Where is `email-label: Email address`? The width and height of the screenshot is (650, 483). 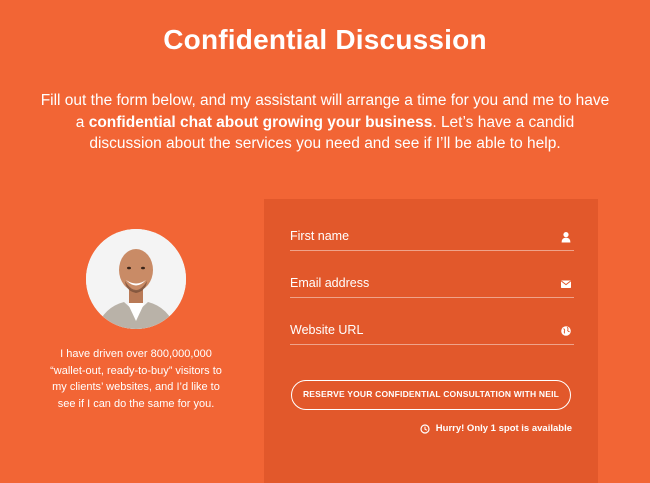
email-label: Email address is located at coordinates (330, 283).